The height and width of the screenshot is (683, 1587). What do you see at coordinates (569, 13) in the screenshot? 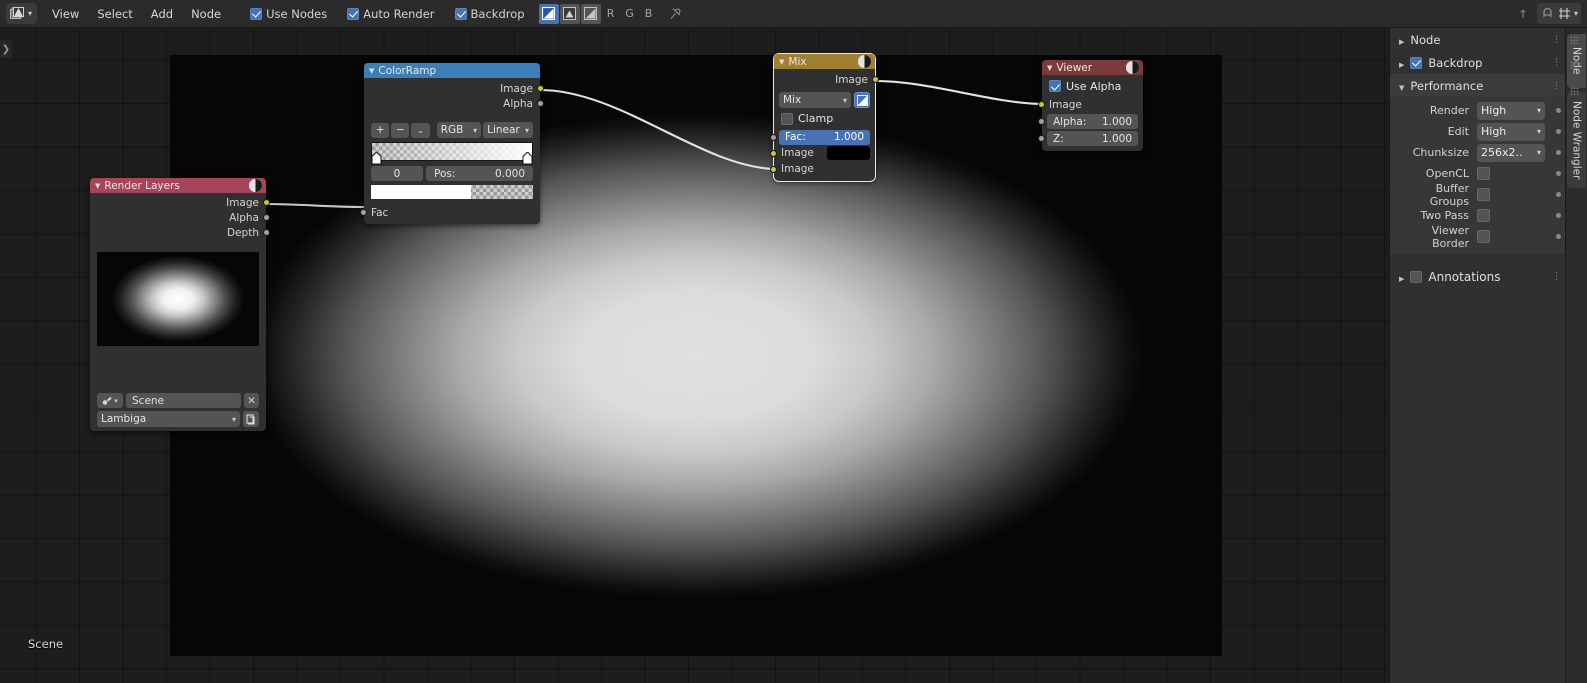
I see `color-button` at bounding box center [569, 13].